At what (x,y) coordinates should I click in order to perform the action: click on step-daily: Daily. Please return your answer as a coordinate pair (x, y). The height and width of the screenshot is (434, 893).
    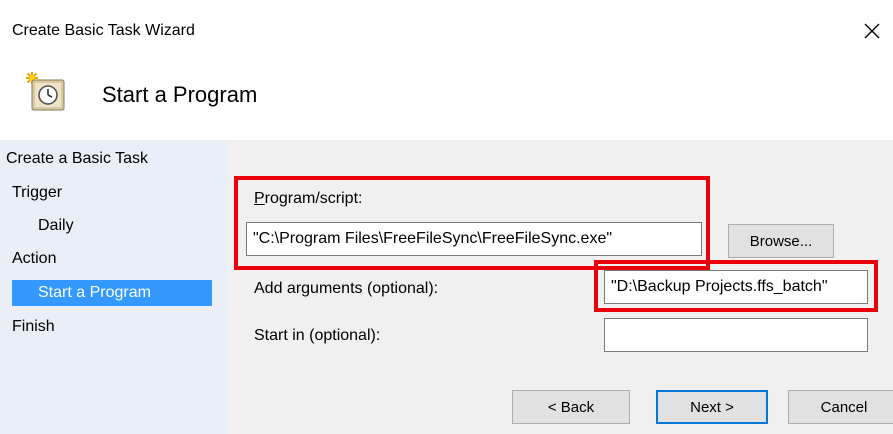
    Looking at the image, I should click on (56, 225).